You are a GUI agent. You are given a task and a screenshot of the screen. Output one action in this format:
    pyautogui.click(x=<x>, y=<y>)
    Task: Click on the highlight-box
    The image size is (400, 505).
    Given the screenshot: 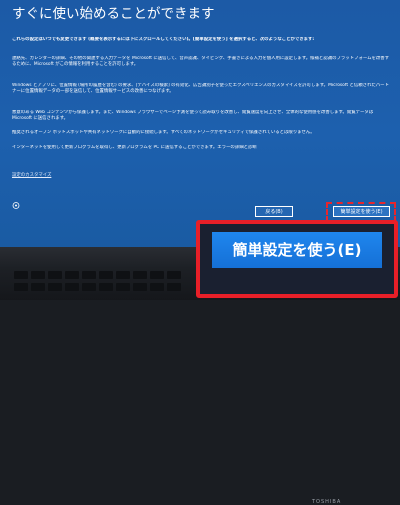 What is the action you would take?
    pyautogui.click(x=361, y=212)
    